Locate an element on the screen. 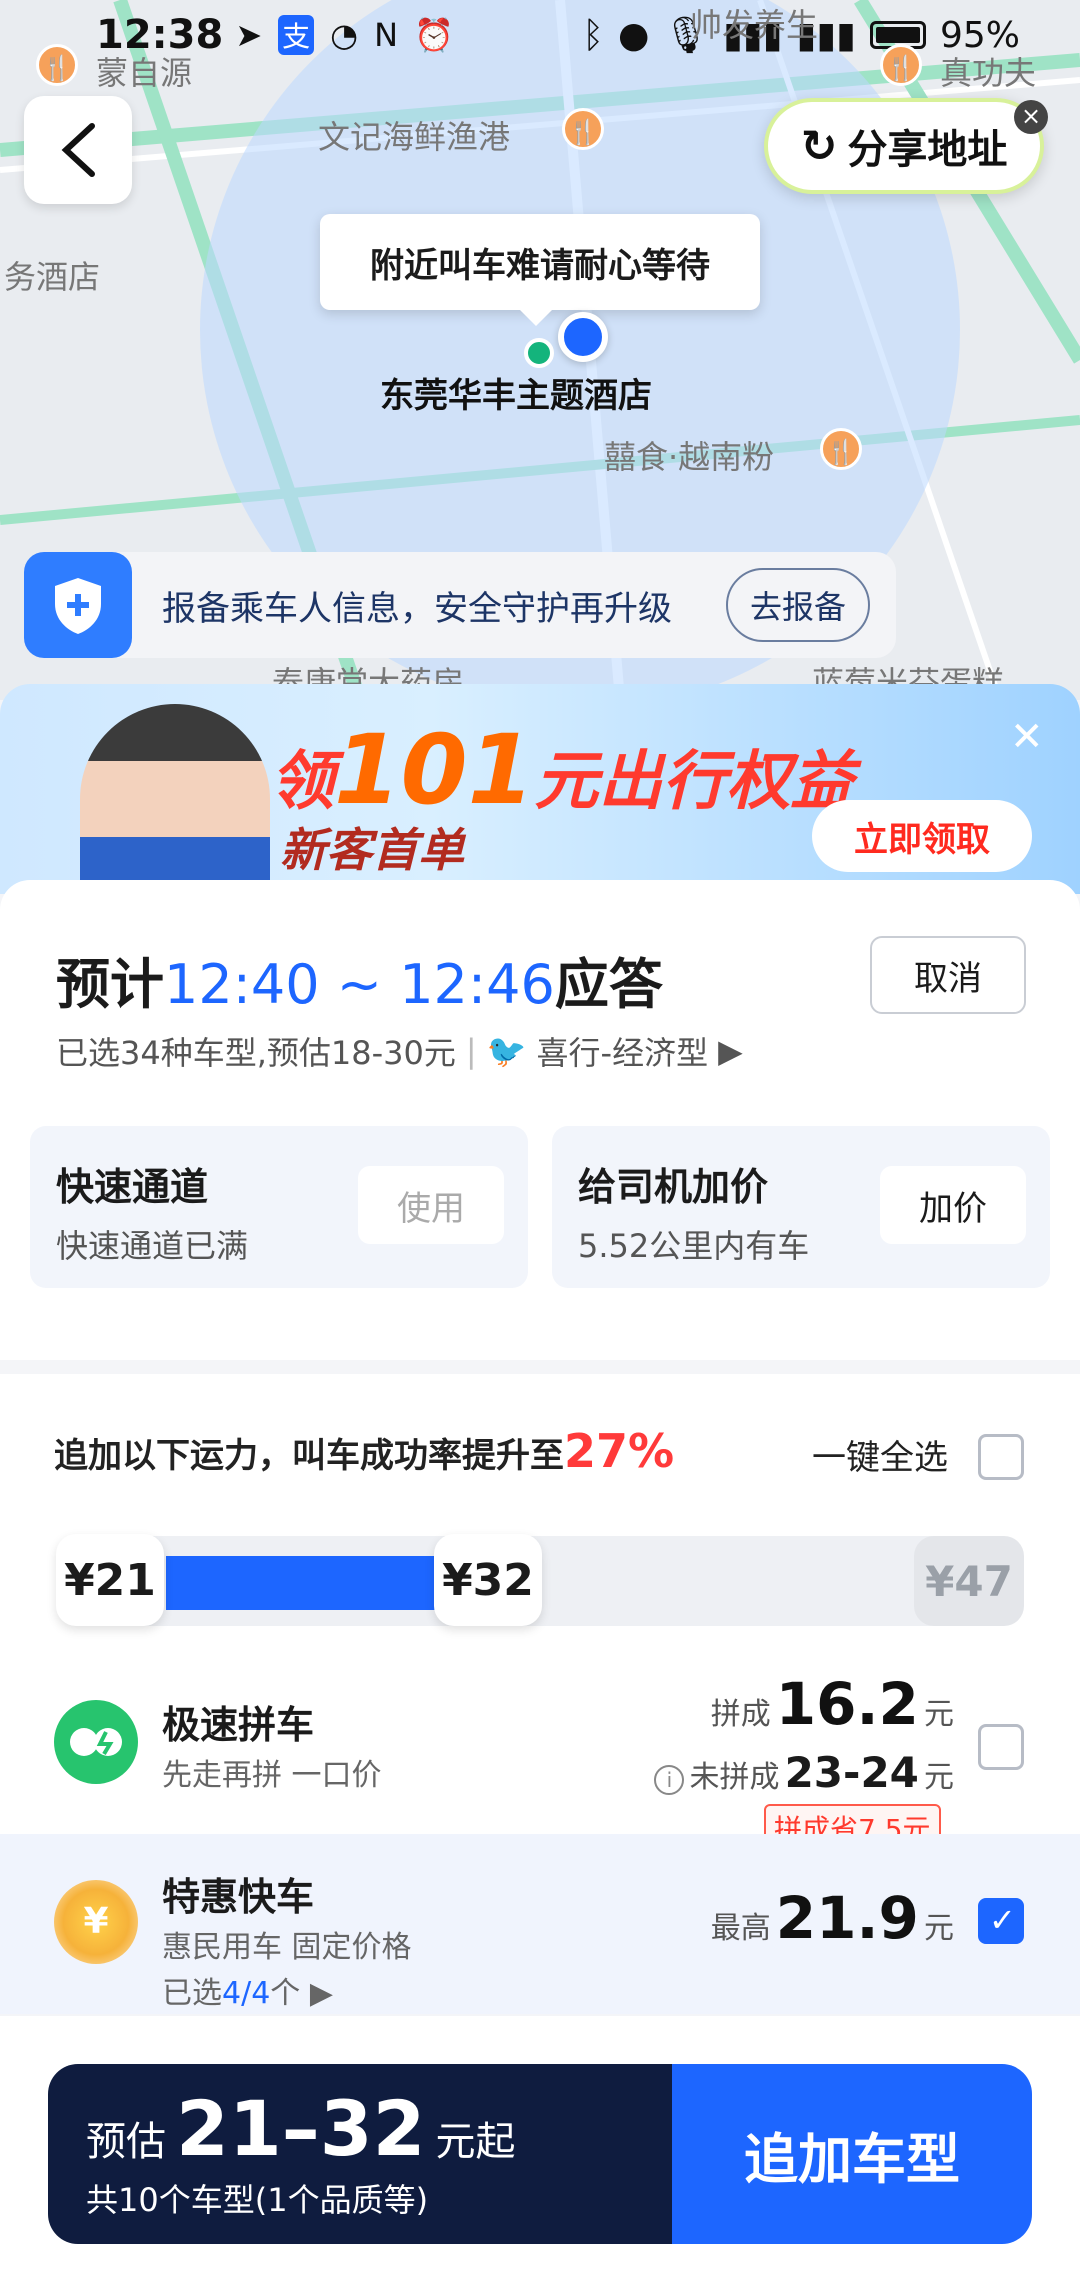 The image size is (1080, 2280). car-desc: 先走再拼 一口价 is located at coordinates (272, 1775).